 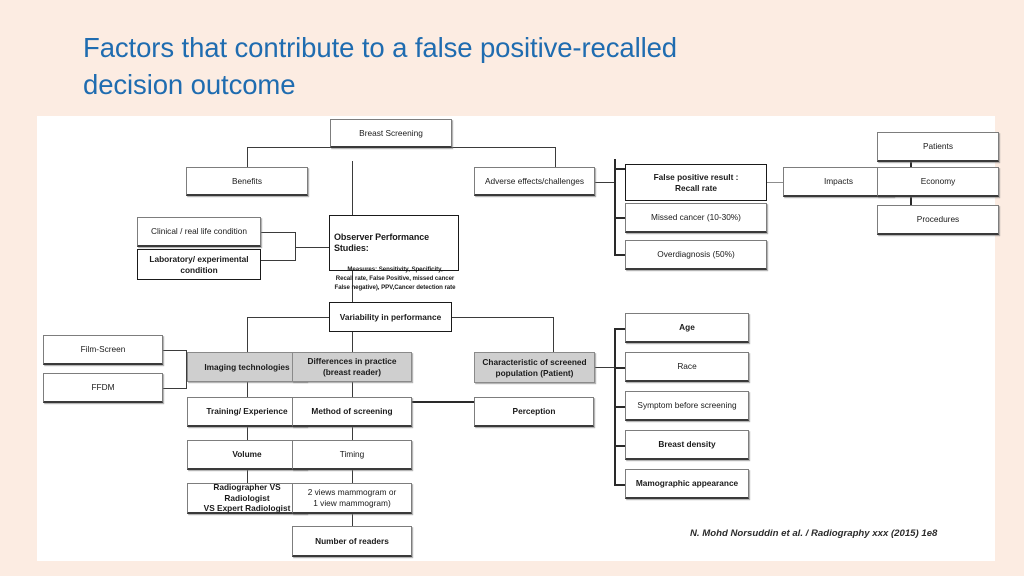 What do you see at coordinates (604, 182) in the screenshot?
I see `connector-ae-right` at bounding box center [604, 182].